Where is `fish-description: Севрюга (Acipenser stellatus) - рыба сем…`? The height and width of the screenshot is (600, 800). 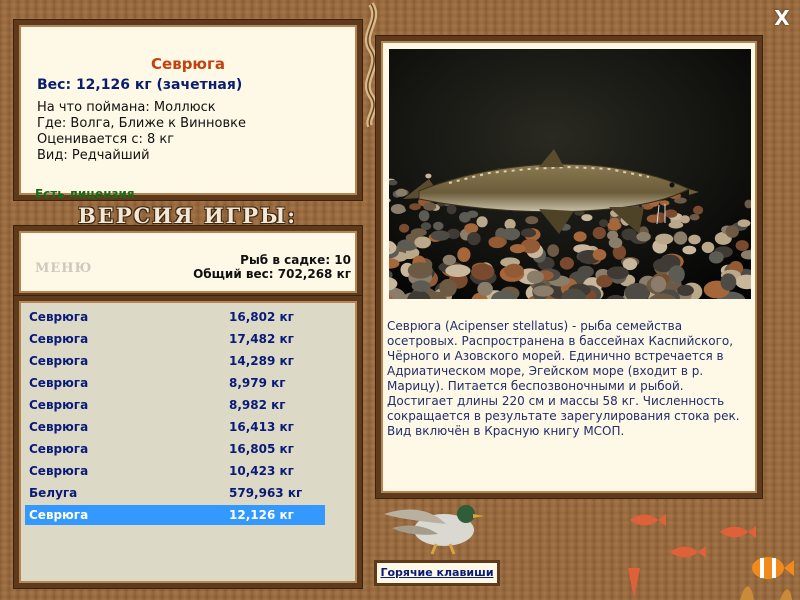 fish-description: Севрюга (Acipenser stellatus) - рыба сем… is located at coordinates (563, 378).